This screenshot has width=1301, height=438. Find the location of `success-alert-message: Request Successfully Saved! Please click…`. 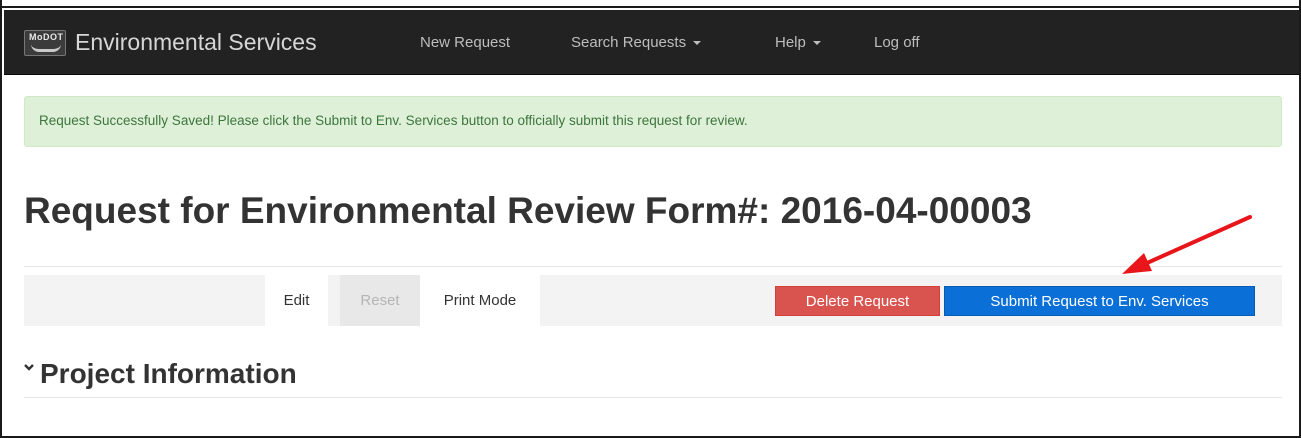

success-alert-message: Request Successfully Saved! Please click… is located at coordinates (393, 120).